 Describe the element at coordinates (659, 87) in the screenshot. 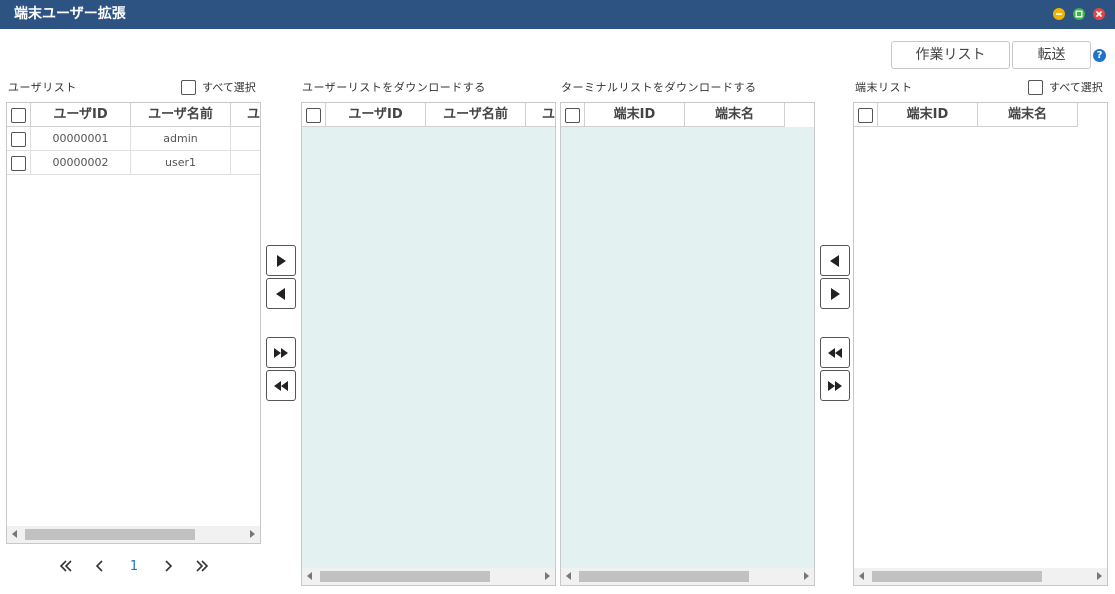

I see `download-terminal-list-label: ターミナルリストをダウンロードする` at that location.